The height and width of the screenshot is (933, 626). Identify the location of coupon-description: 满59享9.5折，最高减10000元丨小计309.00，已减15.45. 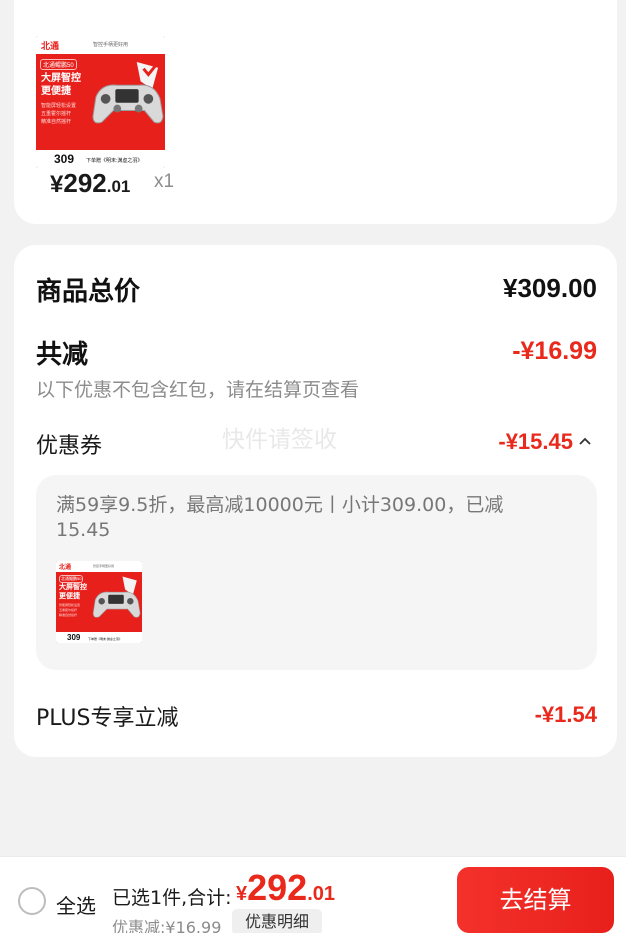
(280, 517).